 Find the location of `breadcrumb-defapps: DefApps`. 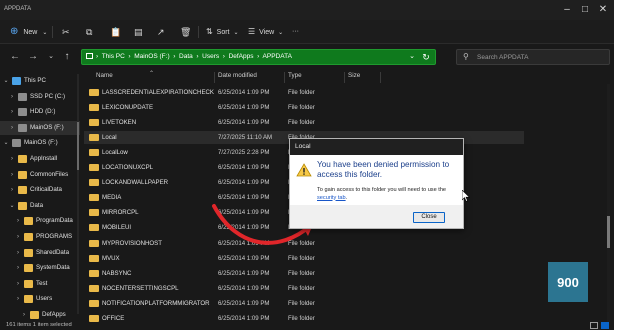

breadcrumb-defapps: DefApps is located at coordinates (241, 56).